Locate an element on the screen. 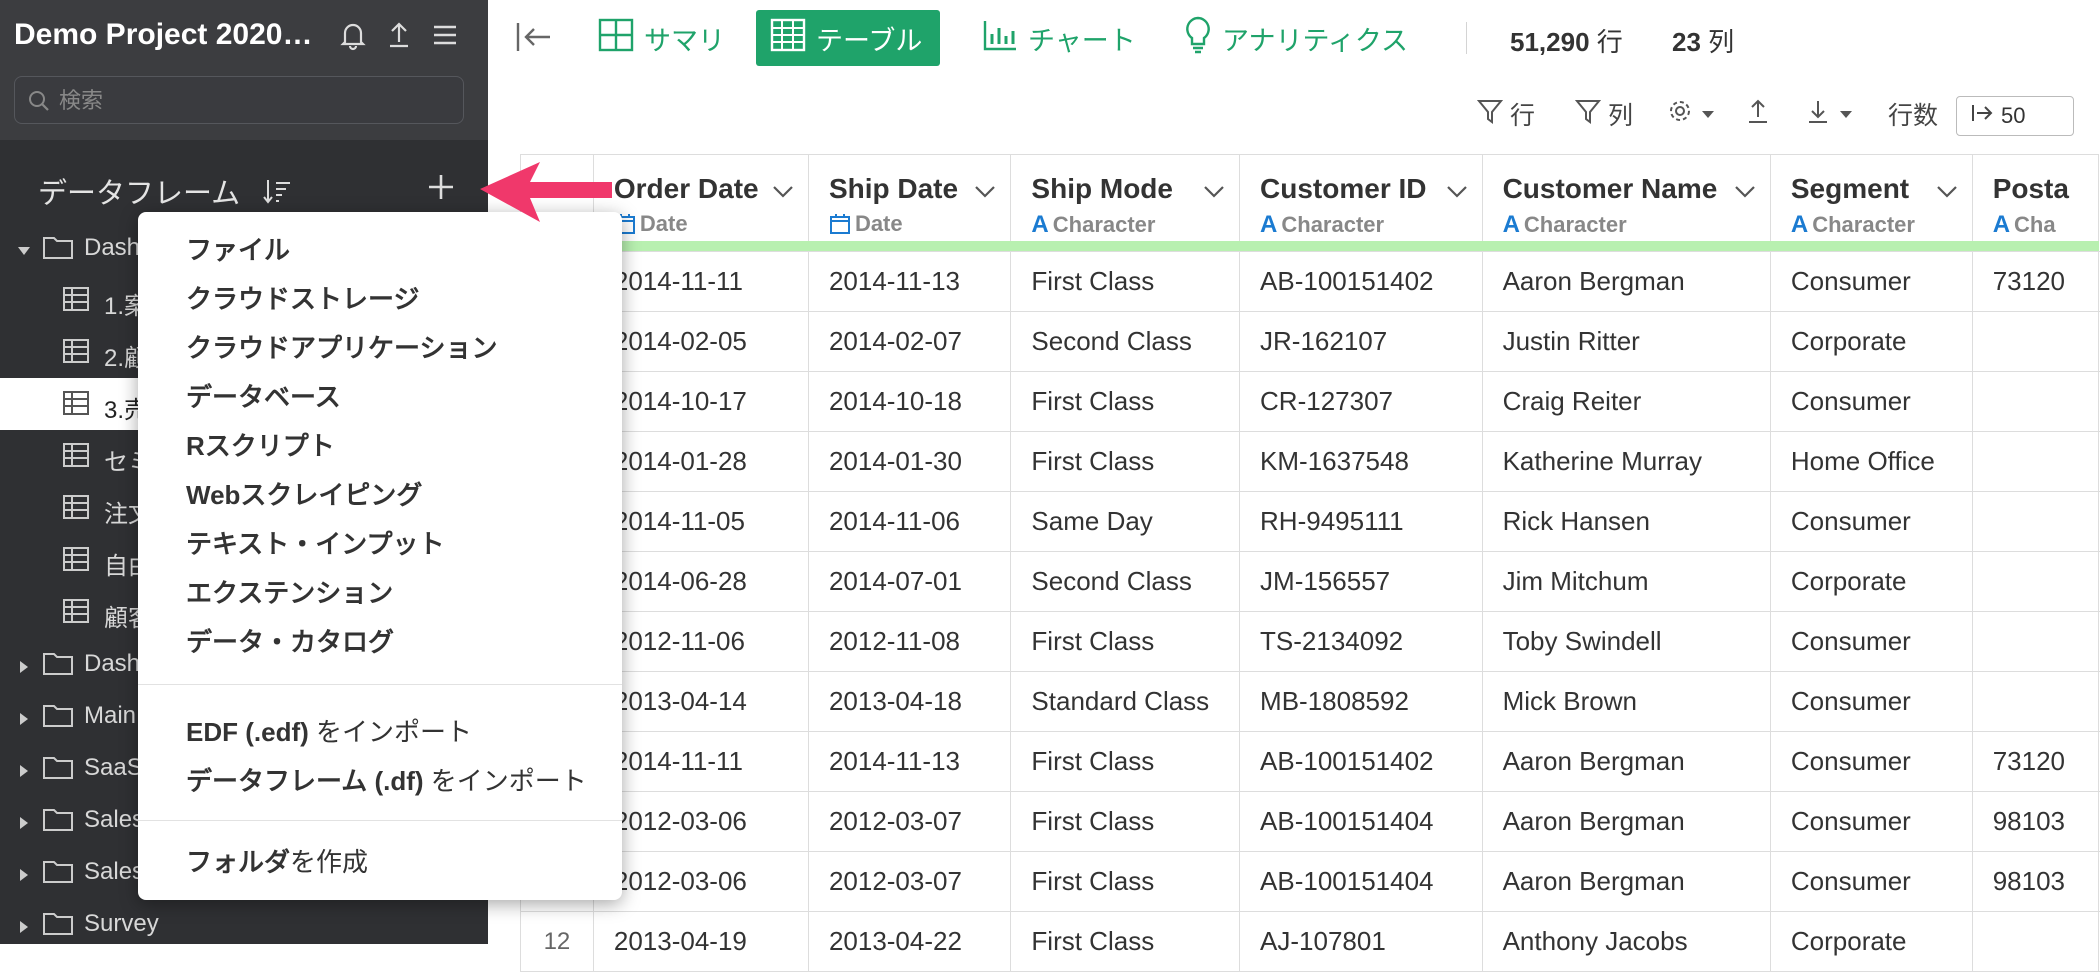  table-cell: 2014-11-06 is located at coordinates (909, 522).